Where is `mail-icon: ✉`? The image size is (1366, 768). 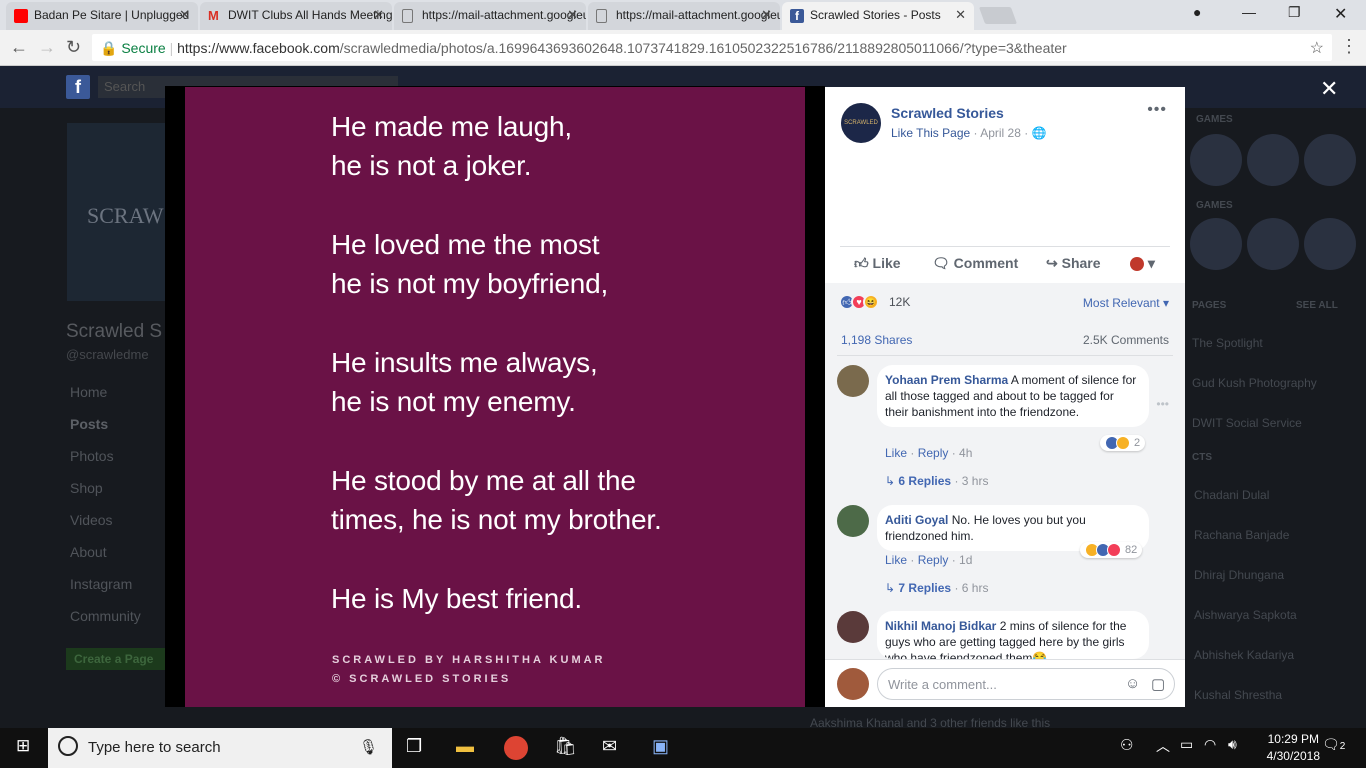 mail-icon: ✉ is located at coordinates (609, 746).